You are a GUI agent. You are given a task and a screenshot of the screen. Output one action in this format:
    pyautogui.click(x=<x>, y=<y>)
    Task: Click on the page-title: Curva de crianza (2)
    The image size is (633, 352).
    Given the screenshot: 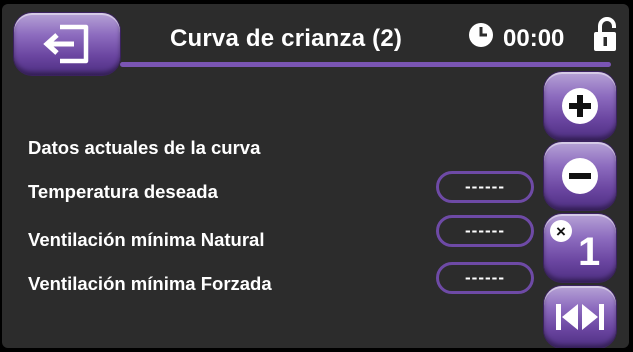 What is the action you would take?
    pyautogui.click(x=286, y=38)
    